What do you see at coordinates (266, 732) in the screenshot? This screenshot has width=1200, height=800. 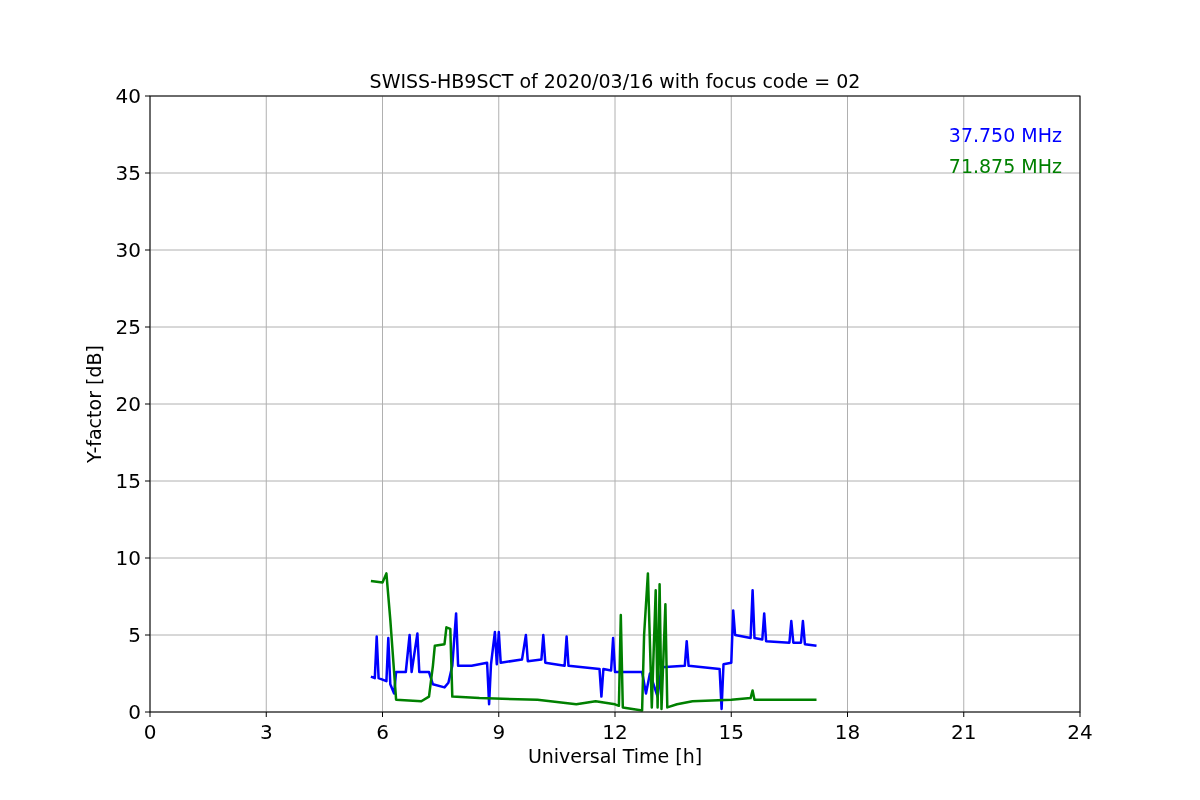 I see `tick-label: 3` at bounding box center [266, 732].